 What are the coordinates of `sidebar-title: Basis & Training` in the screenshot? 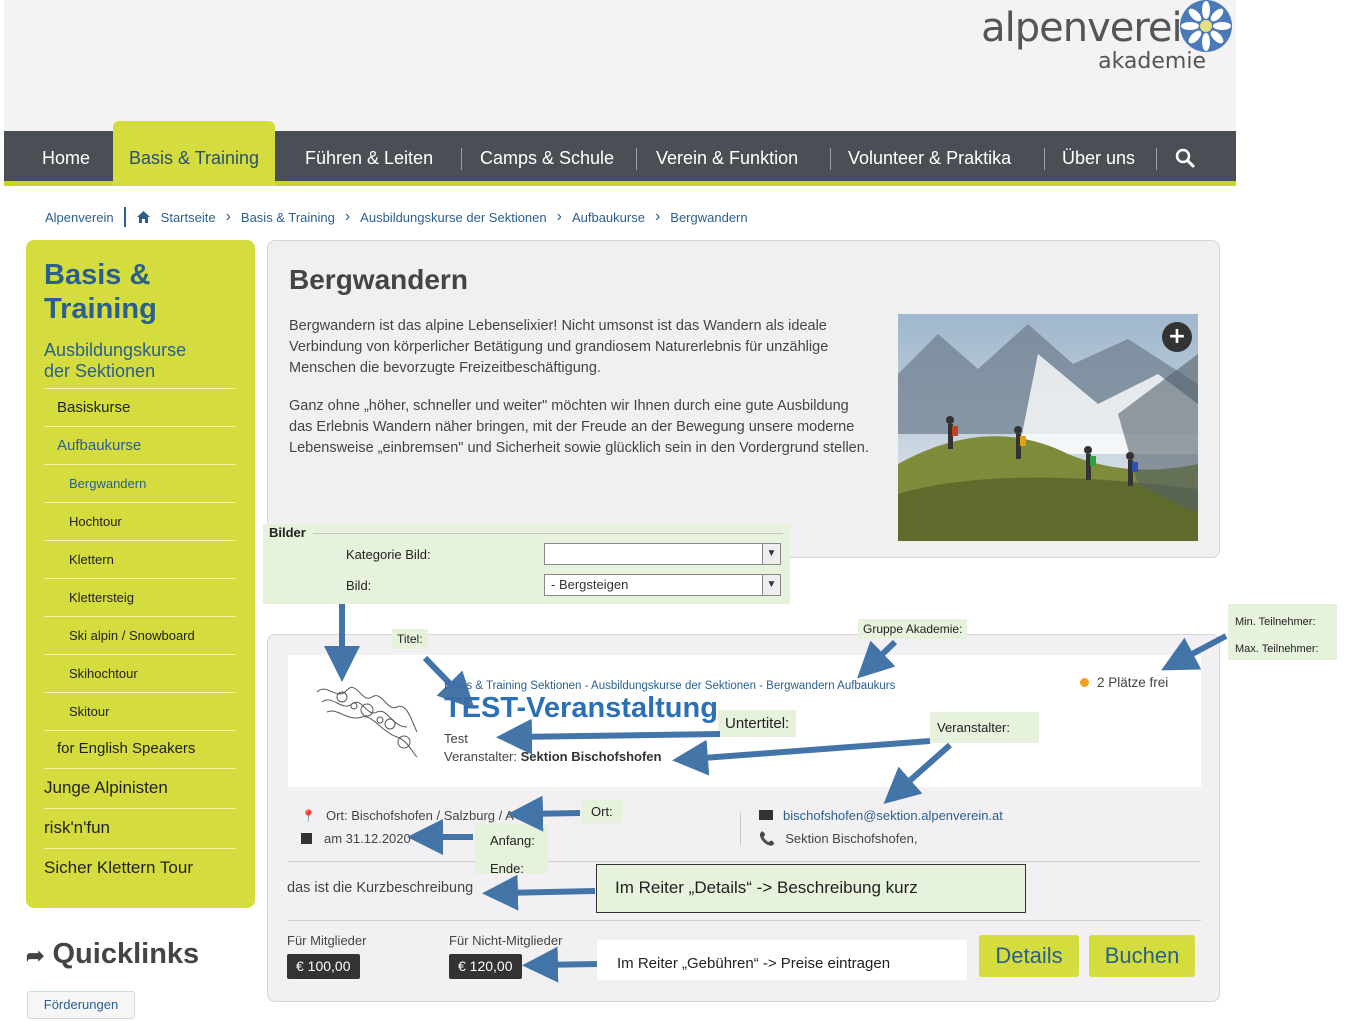 It's located at (114, 292).